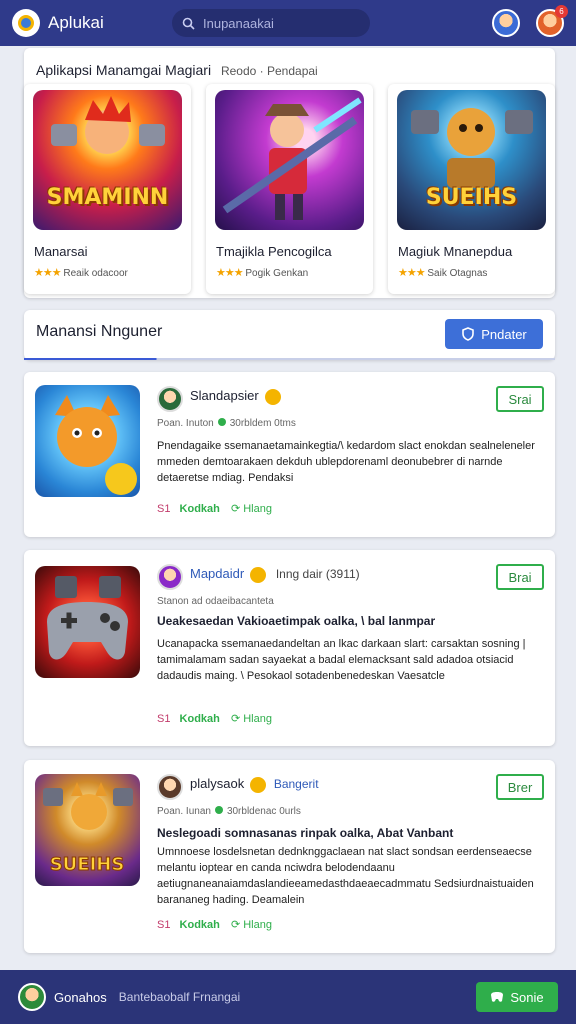 The height and width of the screenshot is (1024, 576). Describe the element at coordinates (87, 830) in the screenshot. I see `app-thumbnail: SUEIHS` at that location.